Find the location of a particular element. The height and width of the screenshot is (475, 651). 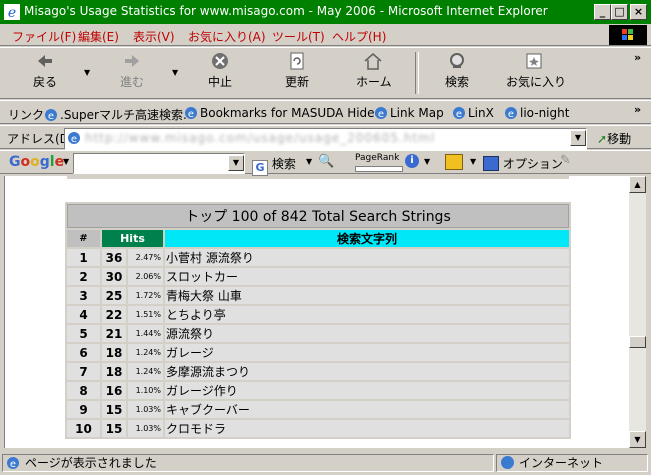

globe-icon is located at coordinates (507, 462).